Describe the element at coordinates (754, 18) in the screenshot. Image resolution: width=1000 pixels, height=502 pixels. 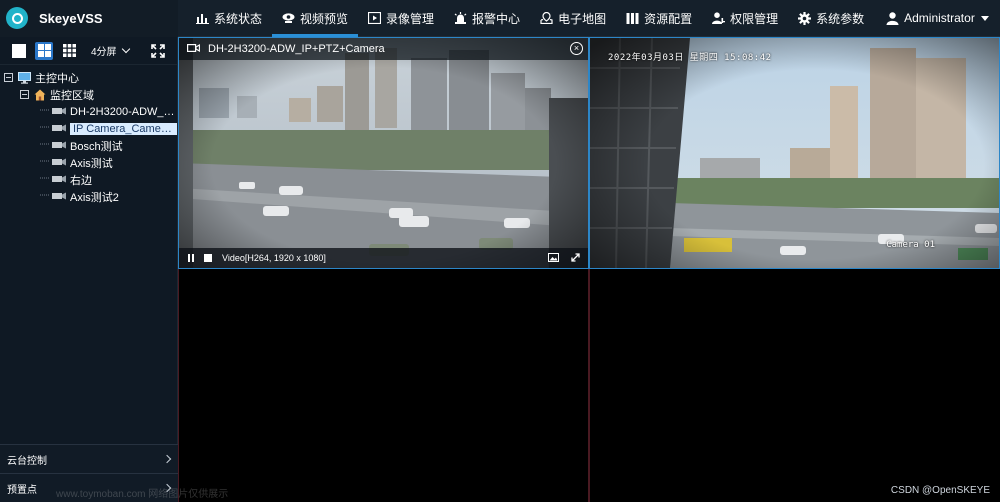
I see `nav-label: 权限管理` at that location.